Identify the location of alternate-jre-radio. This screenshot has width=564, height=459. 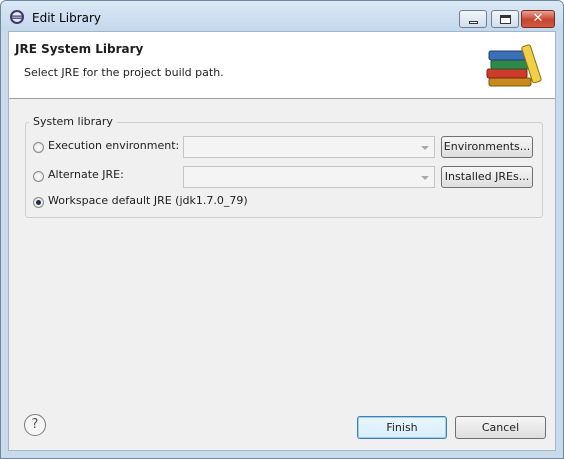
(38, 176).